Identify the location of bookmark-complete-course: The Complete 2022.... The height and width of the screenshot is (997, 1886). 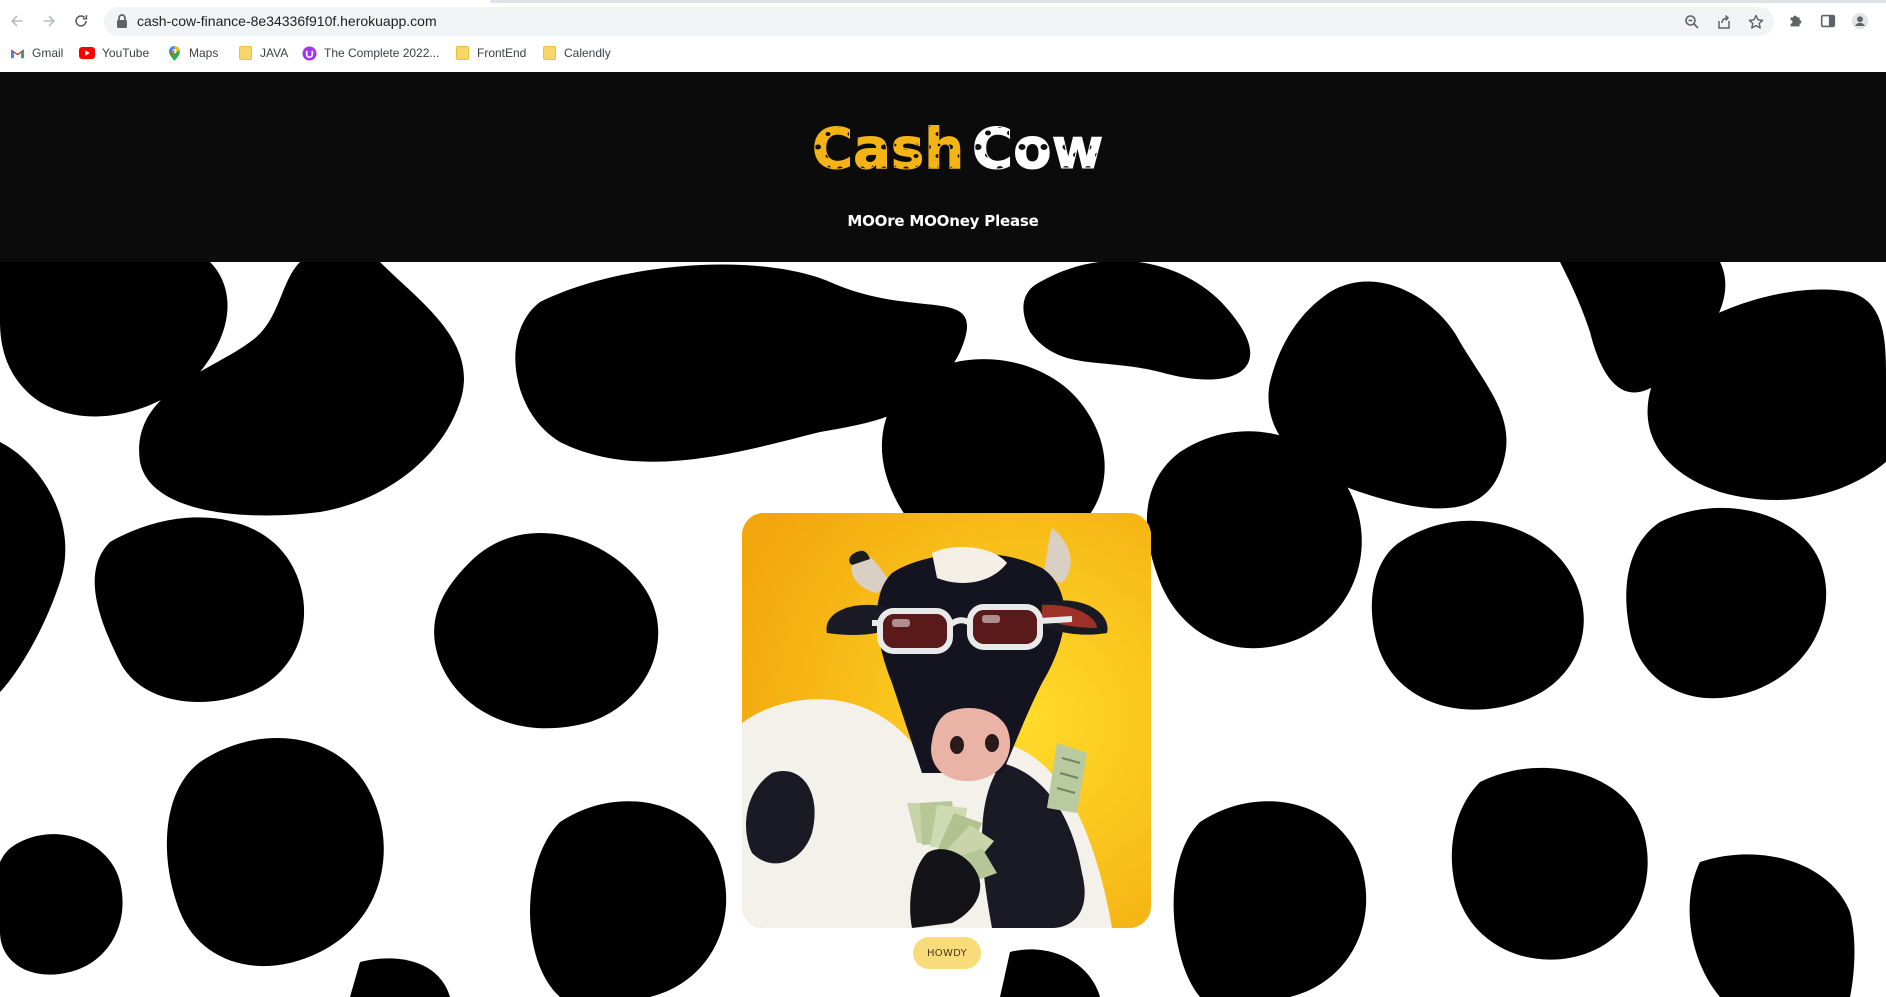
(370, 53).